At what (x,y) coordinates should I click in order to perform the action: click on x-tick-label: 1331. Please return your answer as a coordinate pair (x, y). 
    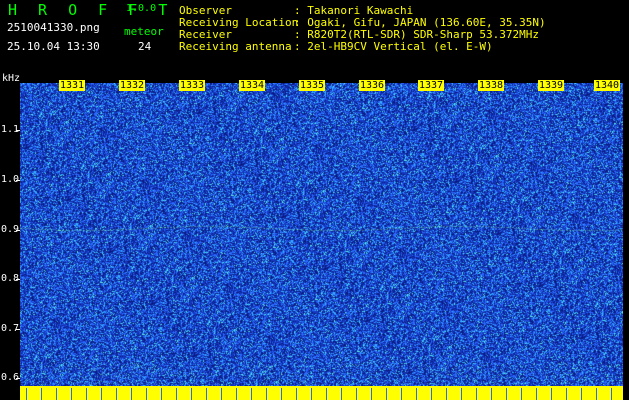
    Looking at the image, I should click on (72, 85).